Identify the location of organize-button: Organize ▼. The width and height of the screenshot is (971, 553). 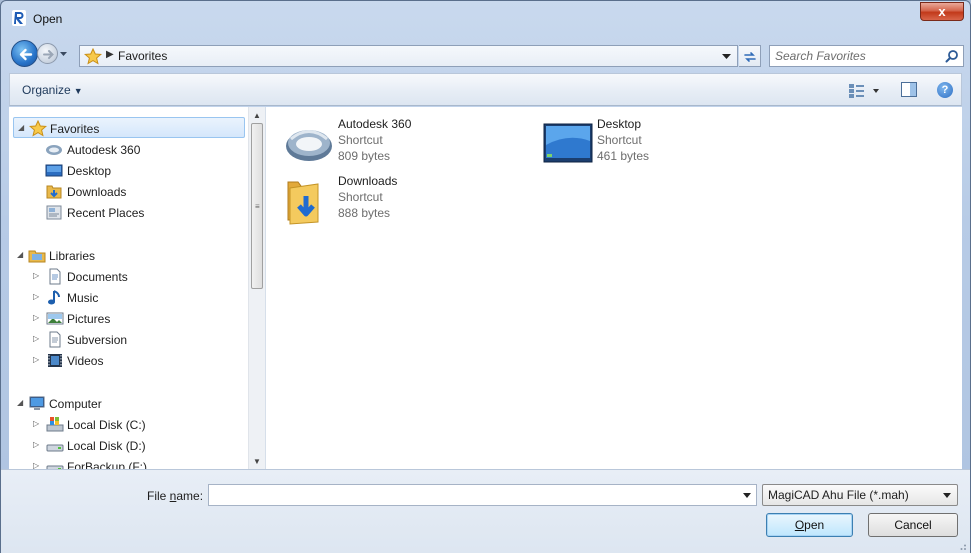
(52, 90).